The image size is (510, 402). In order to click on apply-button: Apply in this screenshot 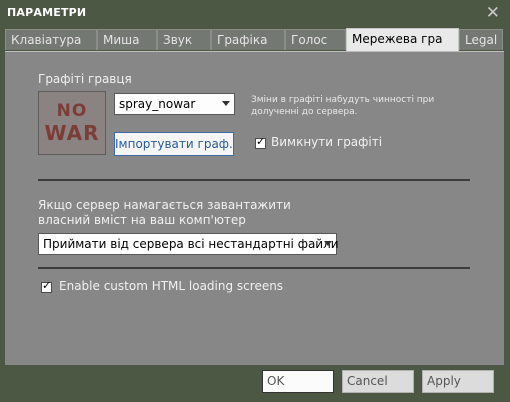, I will do `click(458, 381)`.